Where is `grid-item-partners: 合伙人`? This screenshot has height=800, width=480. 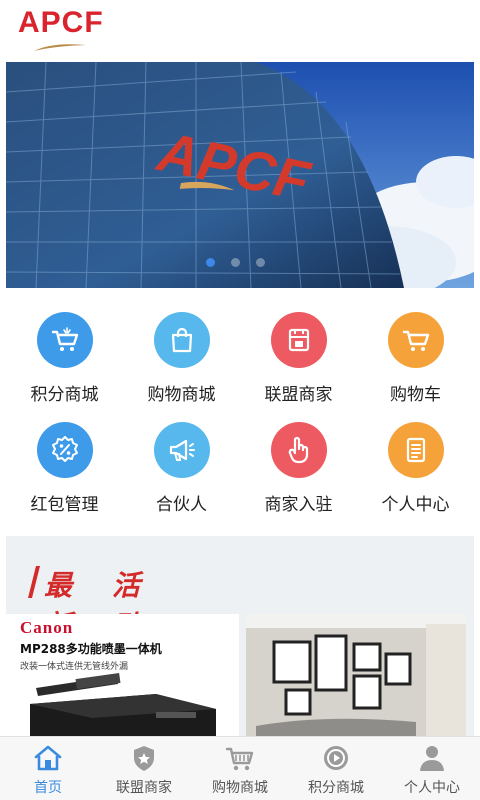
grid-item-partners: 合伙人 is located at coordinates (181, 465).